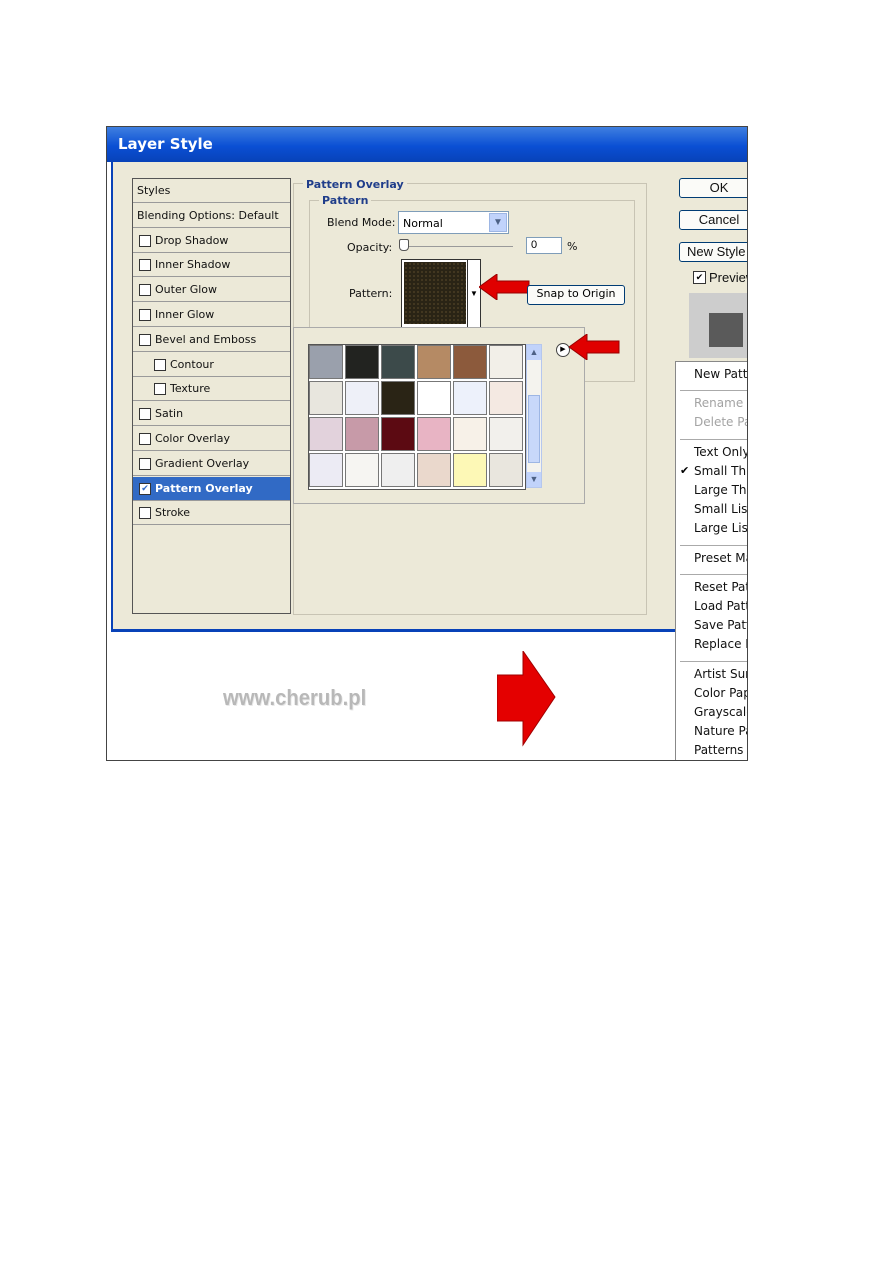  What do you see at coordinates (145, 488) in the screenshot?
I see `style-checkbox: ✔` at bounding box center [145, 488].